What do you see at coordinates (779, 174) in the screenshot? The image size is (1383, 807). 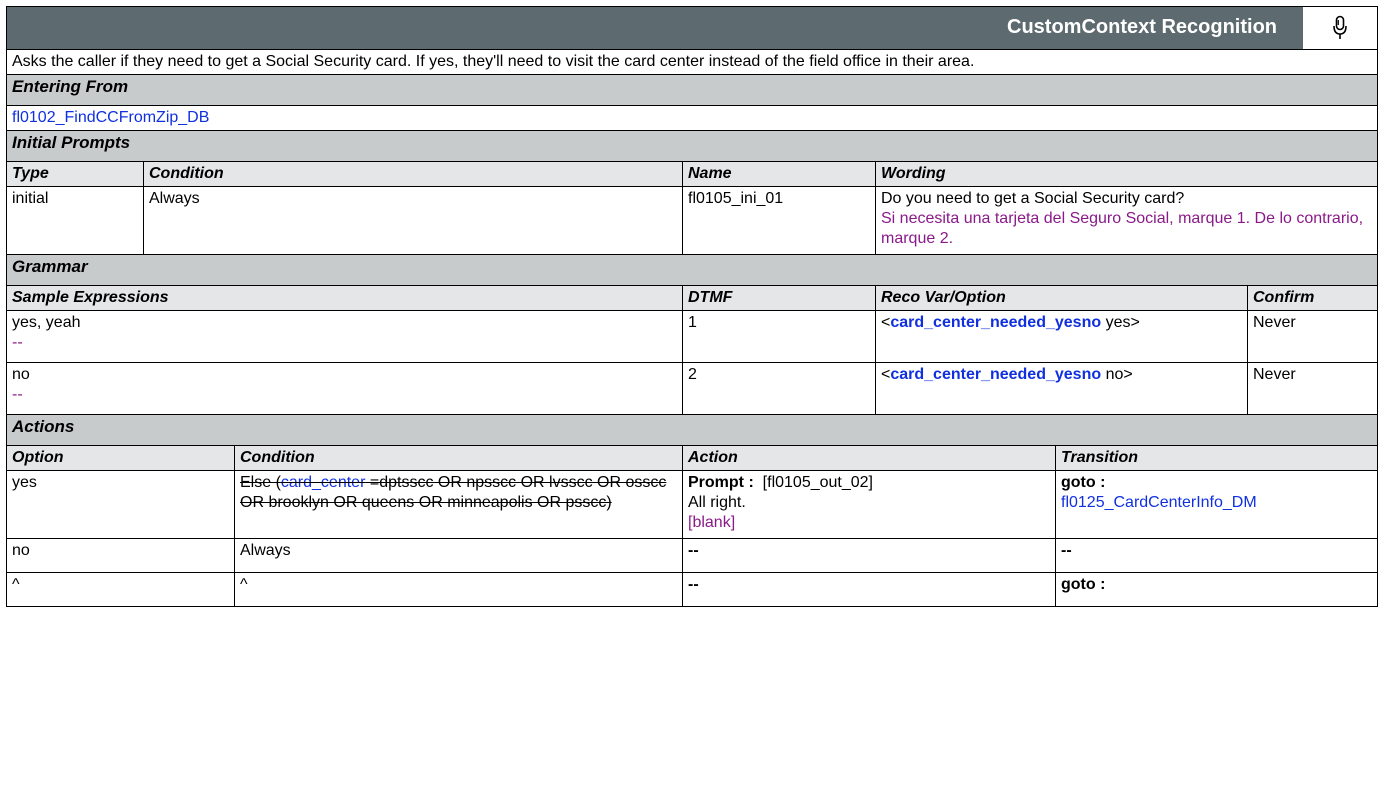 I see `col-name: Name` at bounding box center [779, 174].